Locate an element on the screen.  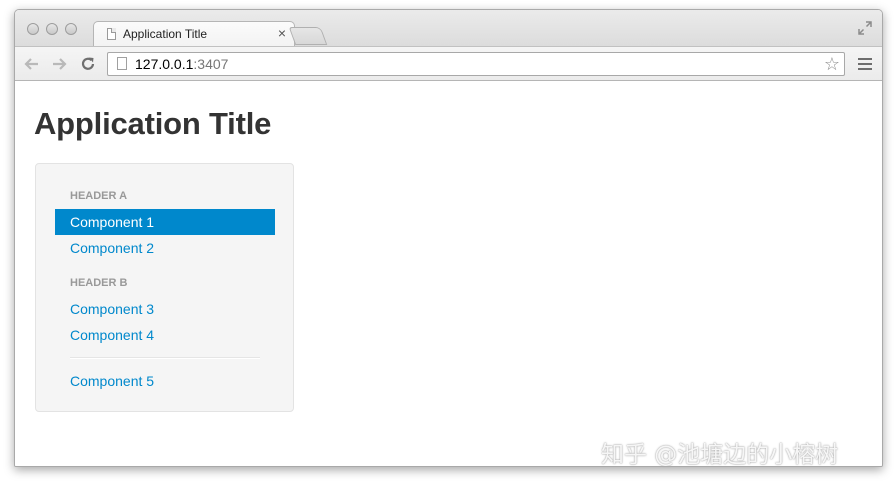
tab-application-title: Application Title × is located at coordinates (194, 34).